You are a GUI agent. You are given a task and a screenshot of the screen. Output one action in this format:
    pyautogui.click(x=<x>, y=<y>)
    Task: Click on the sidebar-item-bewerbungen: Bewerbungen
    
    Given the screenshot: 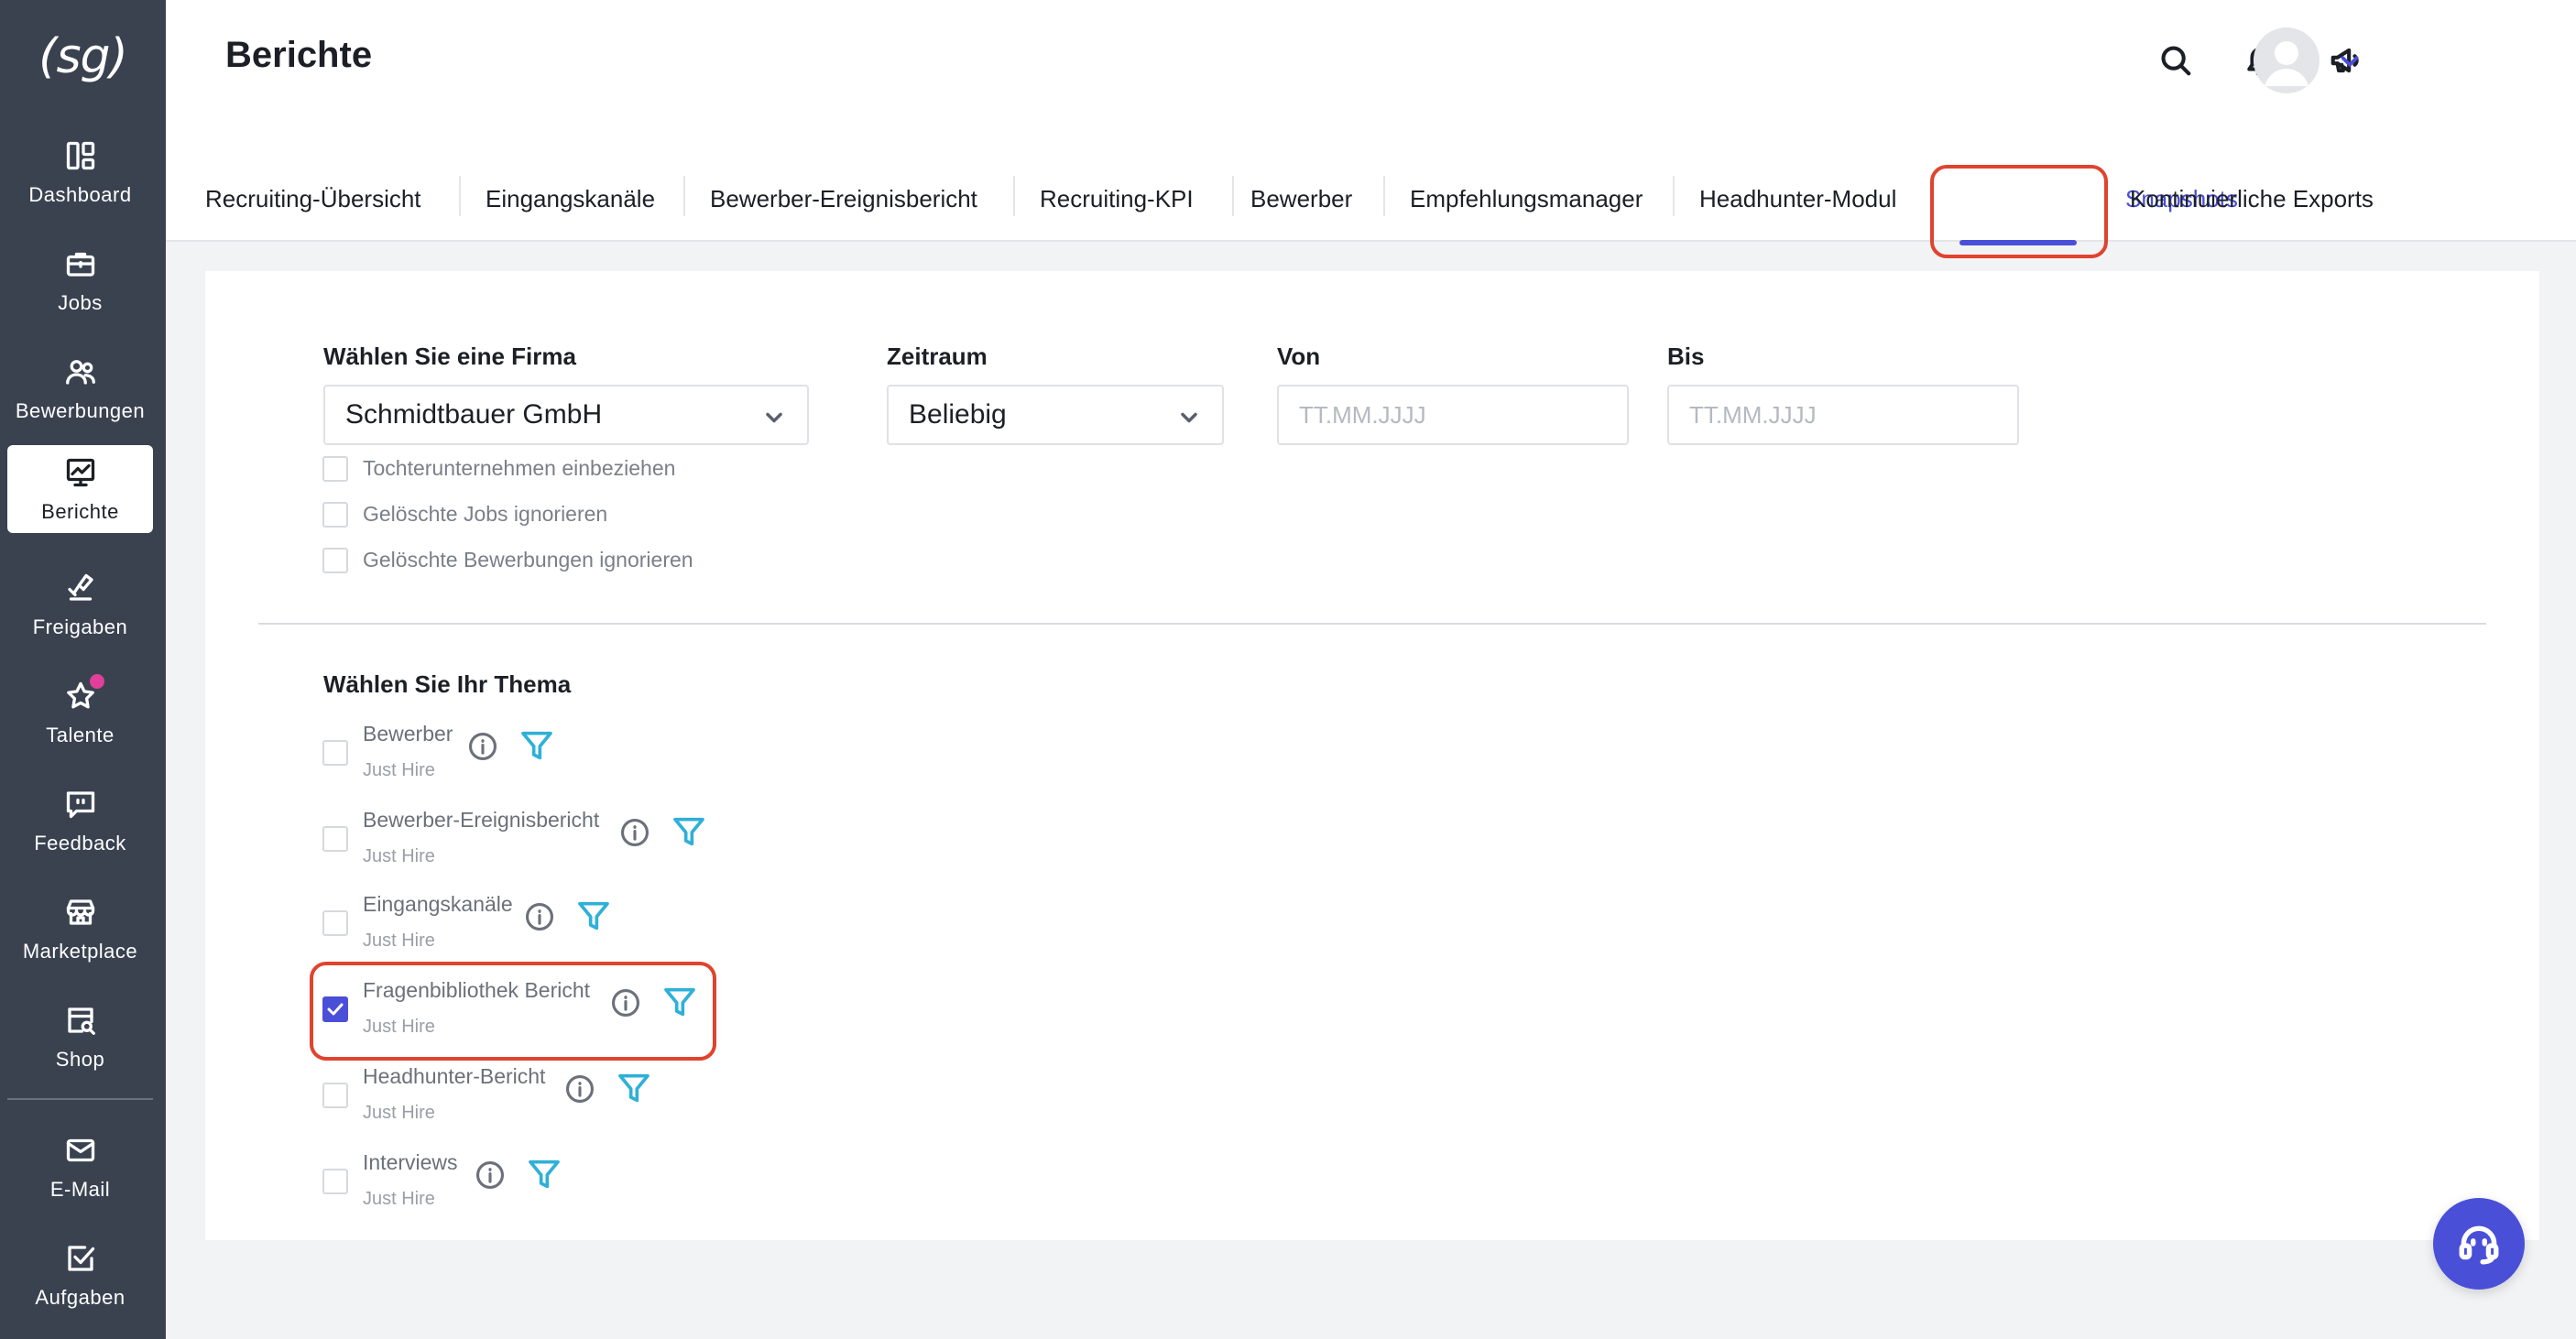 What is the action you would take?
    pyautogui.click(x=80, y=388)
    